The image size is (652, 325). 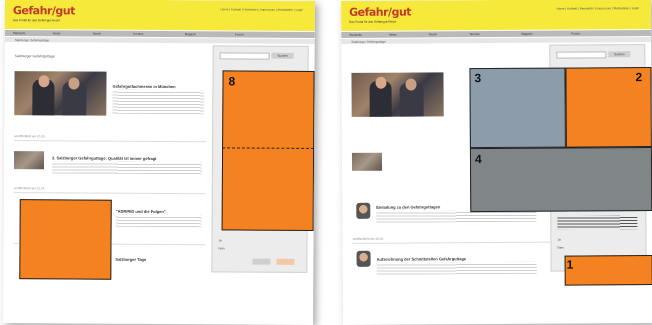 What do you see at coordinates (232, 81) in the screenshot?
I see `region-number-8: 8` at bounding box center [232, 81].